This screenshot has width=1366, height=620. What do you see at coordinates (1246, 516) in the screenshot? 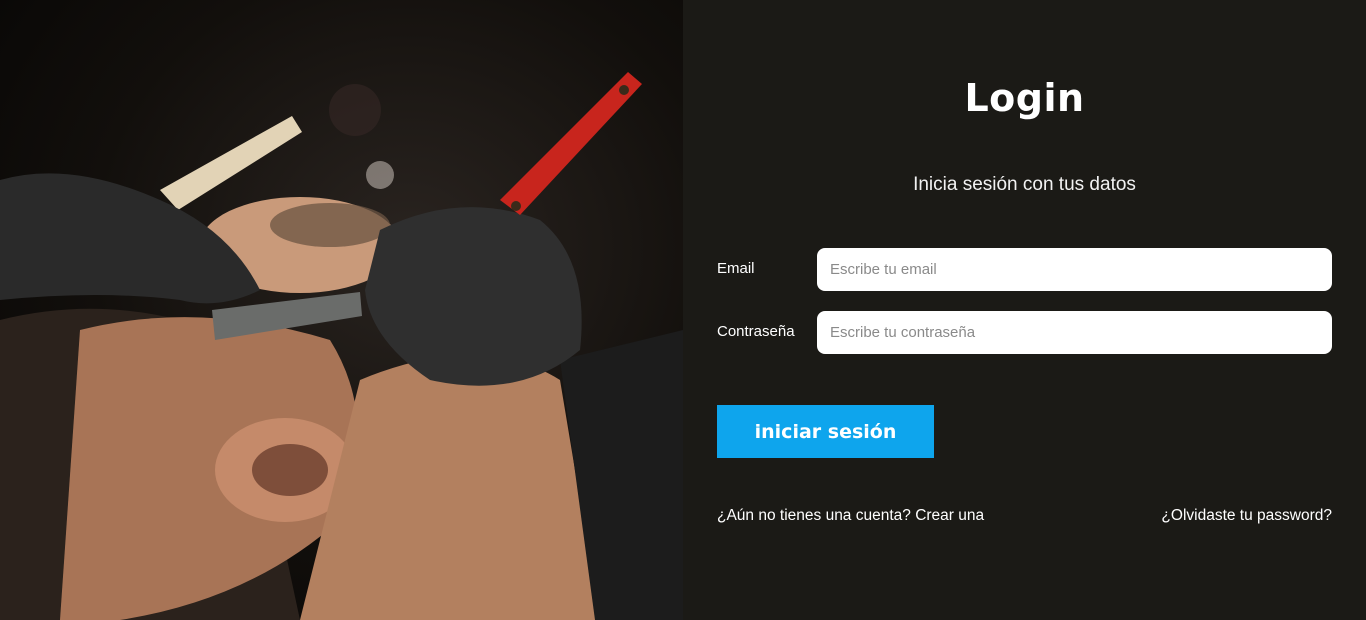
I see `forgot-password-link: ¿Olvidaste tu password?` at bounding box center [1246, 516].